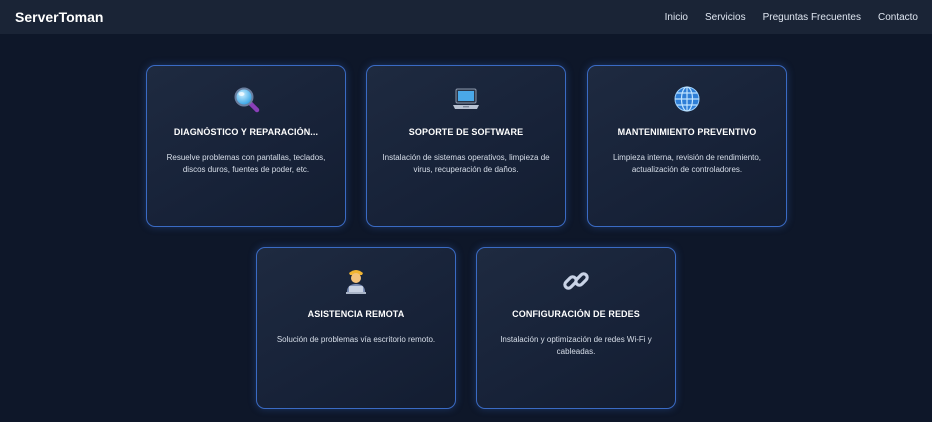 This screenshot has width=932, height=422. Describe the element at coordinates (687, 99) in the screenshot. I see `globe-icon` at that location.